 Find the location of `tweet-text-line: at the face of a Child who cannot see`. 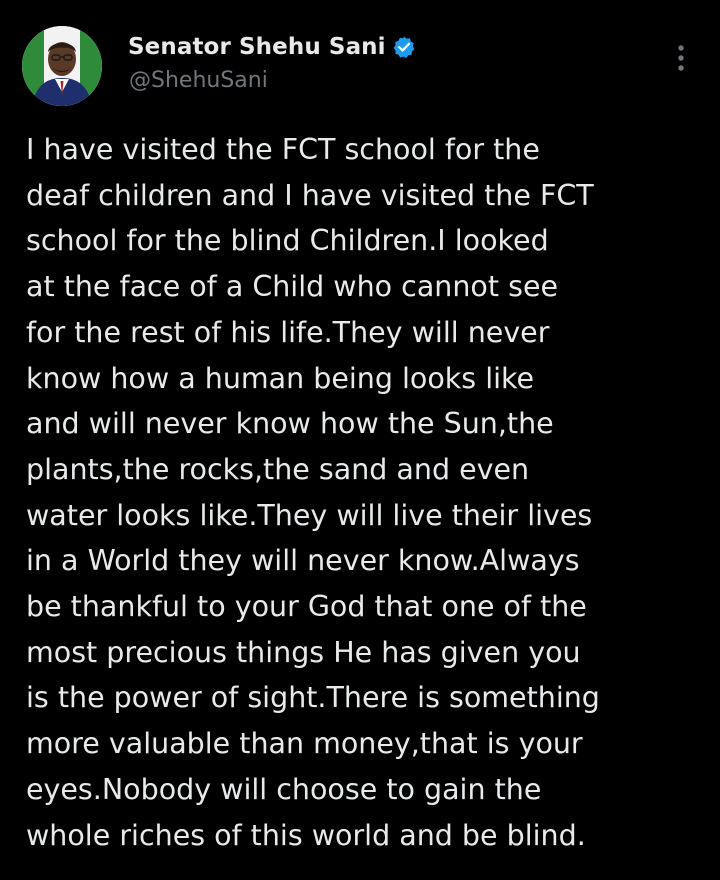

tweet-text-line: at the face of a Child who cannot see is located at coordinates (292, 287).